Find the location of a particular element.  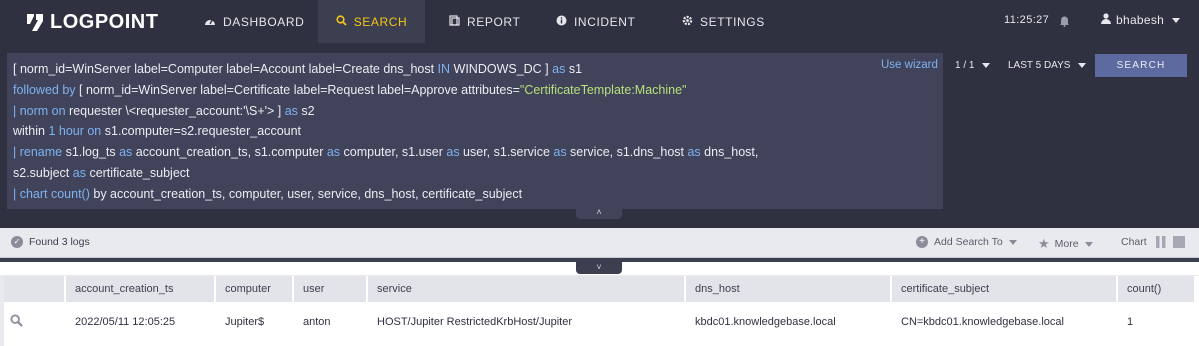

page-selector: 1 / 1 is located at coordinates (973, 65).